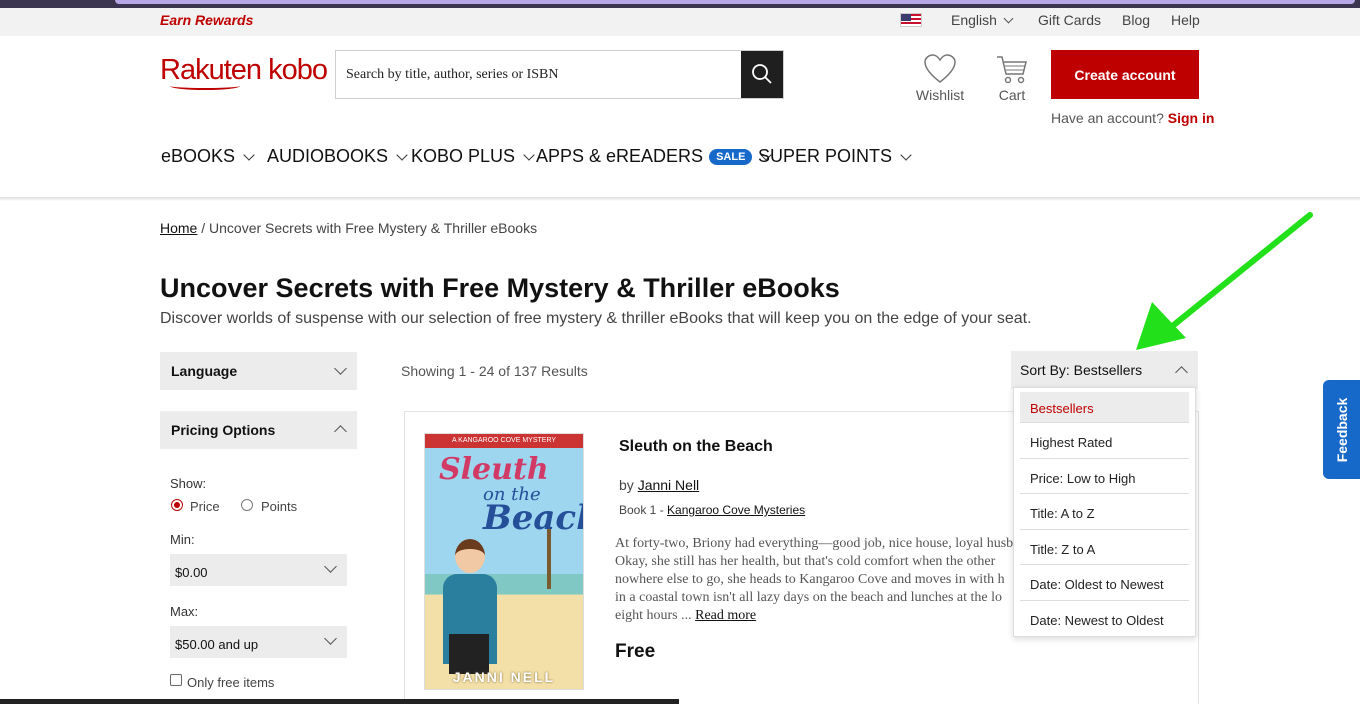 The image size is (1360, 704). What do you see at coordinates (626, 485) in the screenshot?
I see `by-label: by` at bounding box center [626, 485].